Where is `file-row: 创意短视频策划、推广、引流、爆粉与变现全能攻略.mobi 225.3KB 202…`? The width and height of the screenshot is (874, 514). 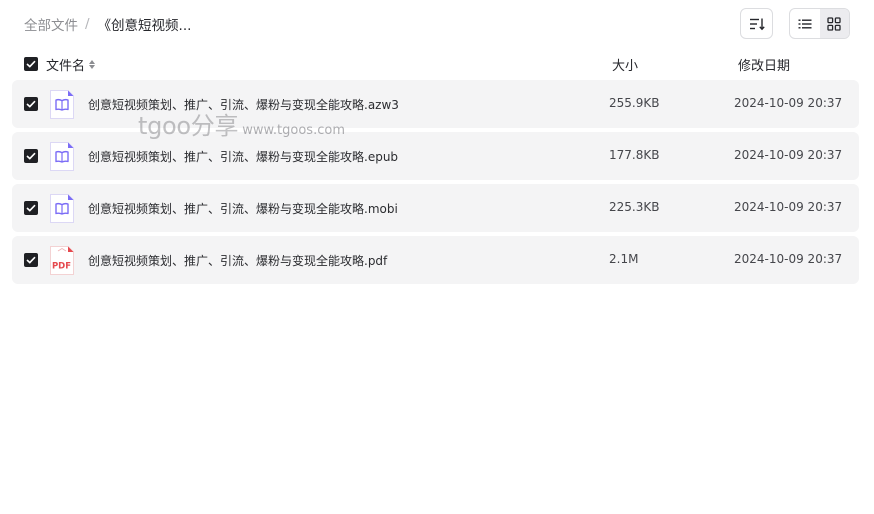
file-row: 创意短视频策划、推广、引流、爆粉与变现全能攻略.mobi 225.3KB 202… is located at coordinates (435, 208).